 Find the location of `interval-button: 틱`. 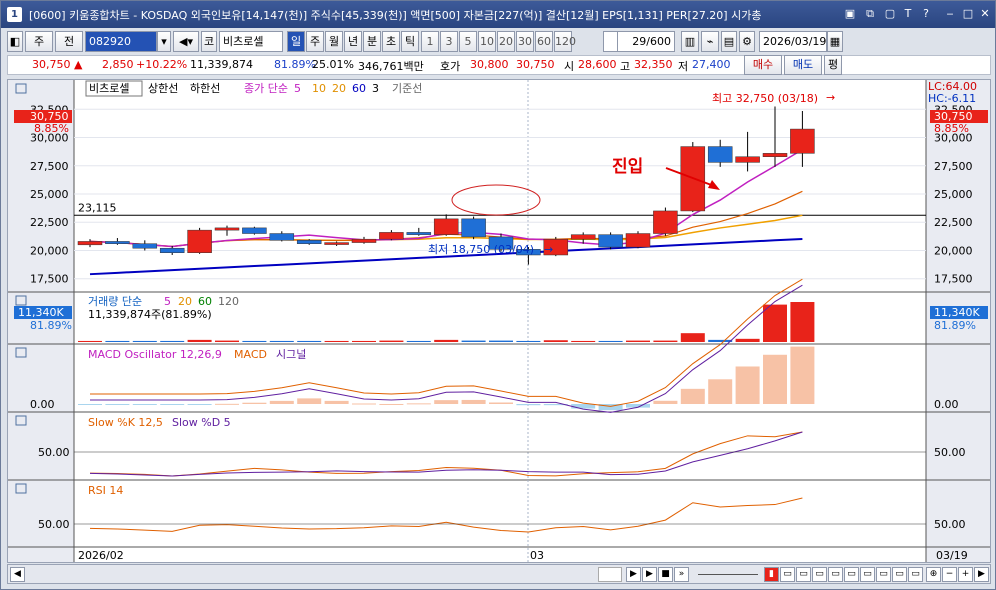

interval-button: 틱 is located at coordinates (410, 41).